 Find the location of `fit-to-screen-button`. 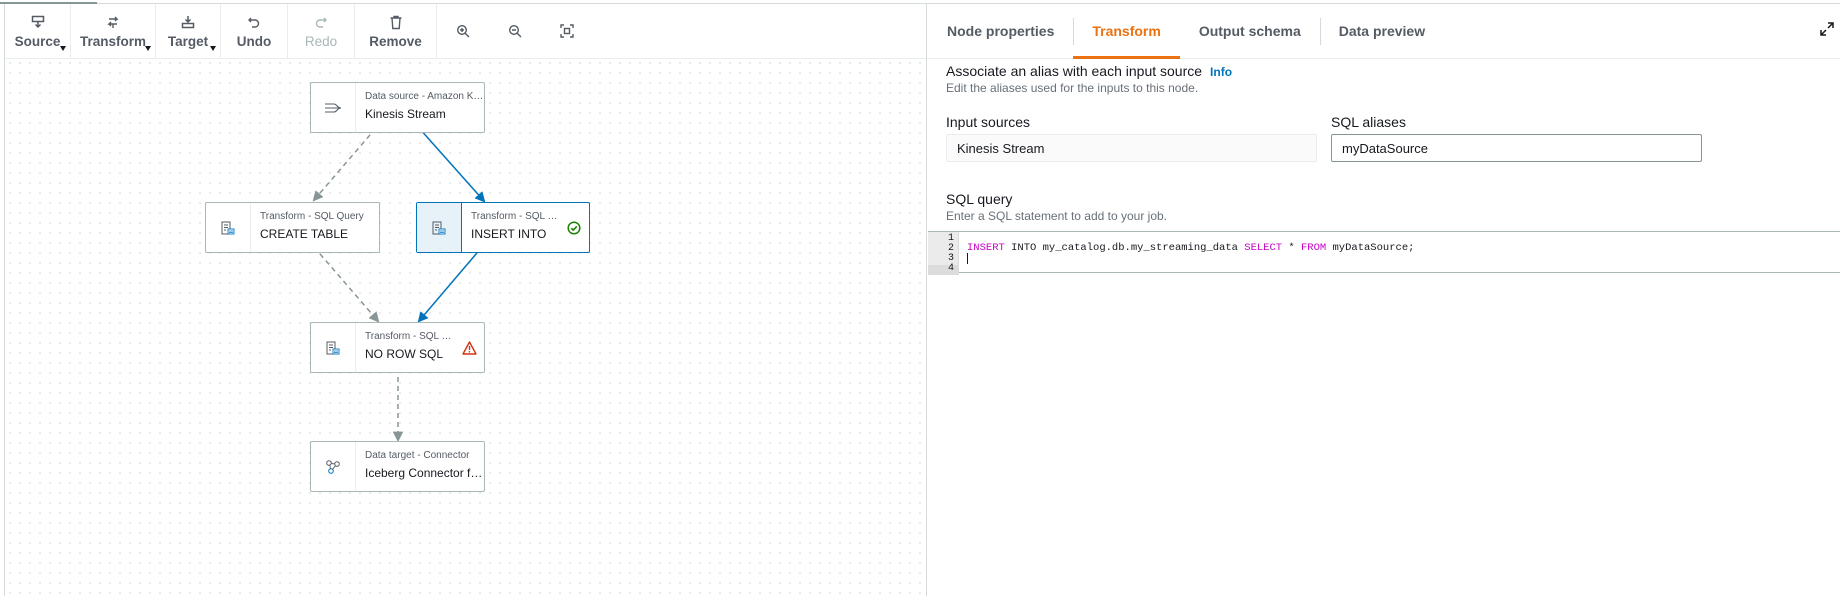

fit-to-screen-button is located at coordinates (567, 31).